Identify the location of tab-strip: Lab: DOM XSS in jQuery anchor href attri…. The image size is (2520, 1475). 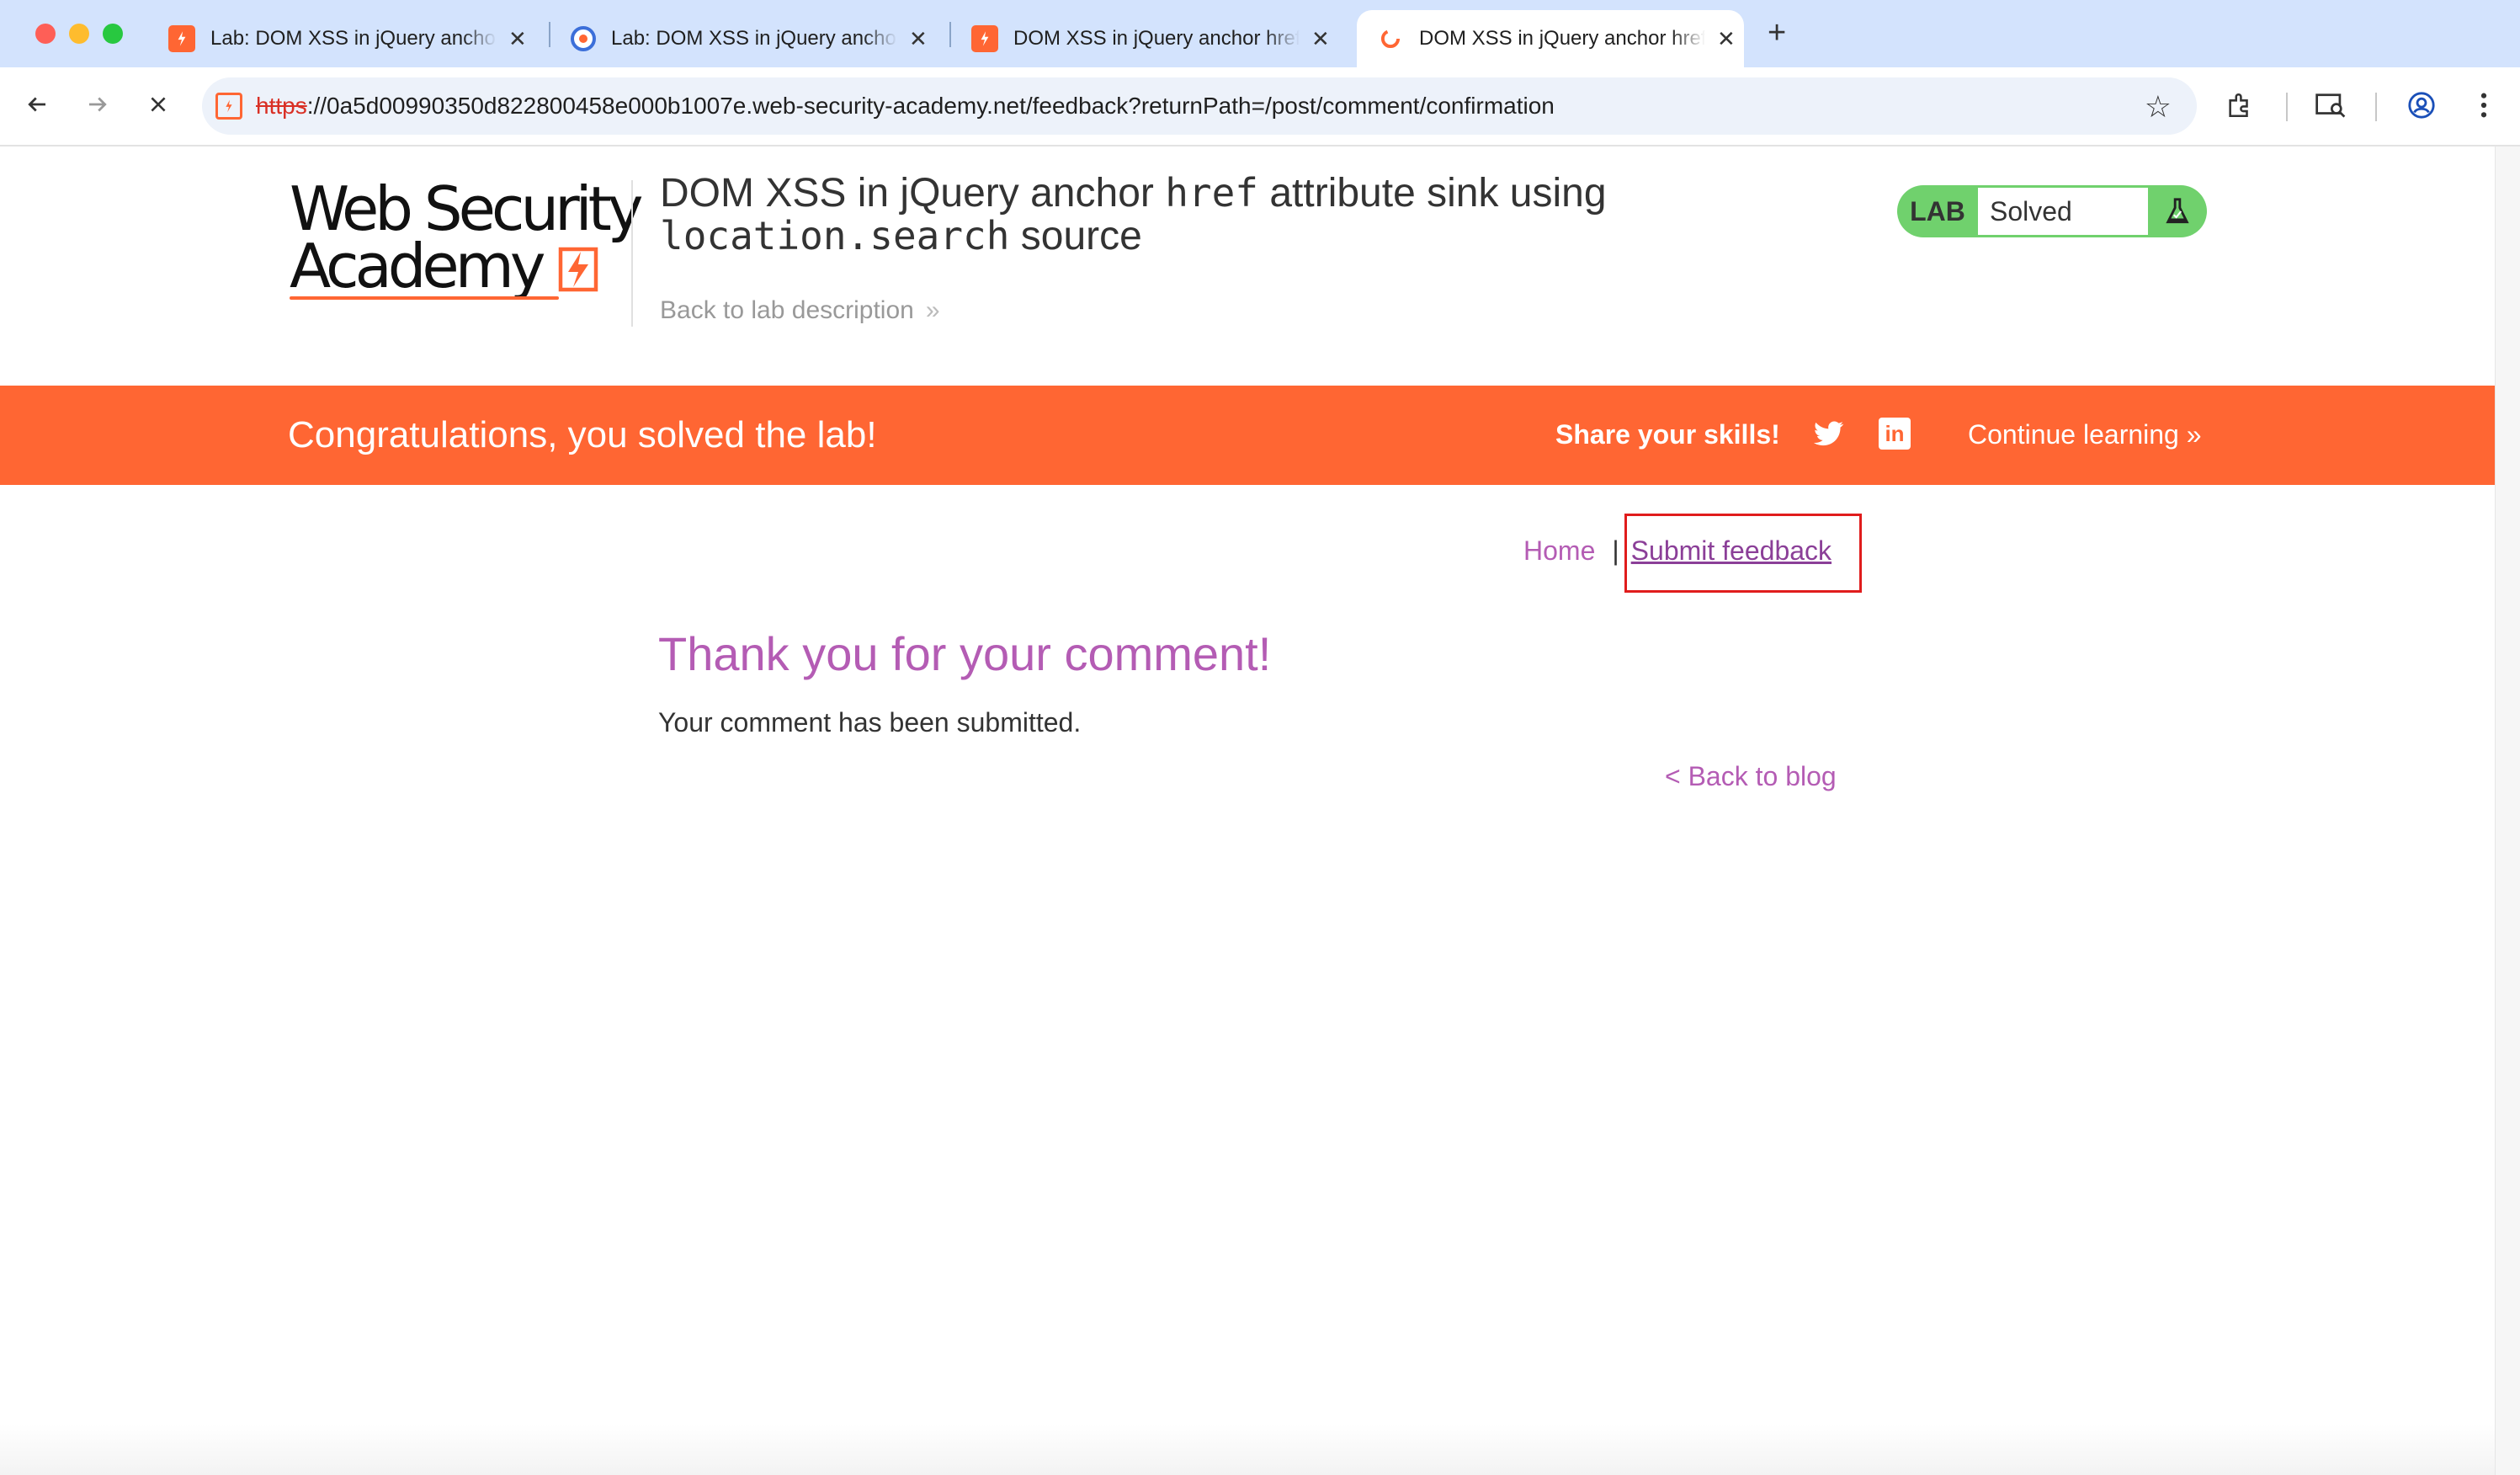
(1260, 33).